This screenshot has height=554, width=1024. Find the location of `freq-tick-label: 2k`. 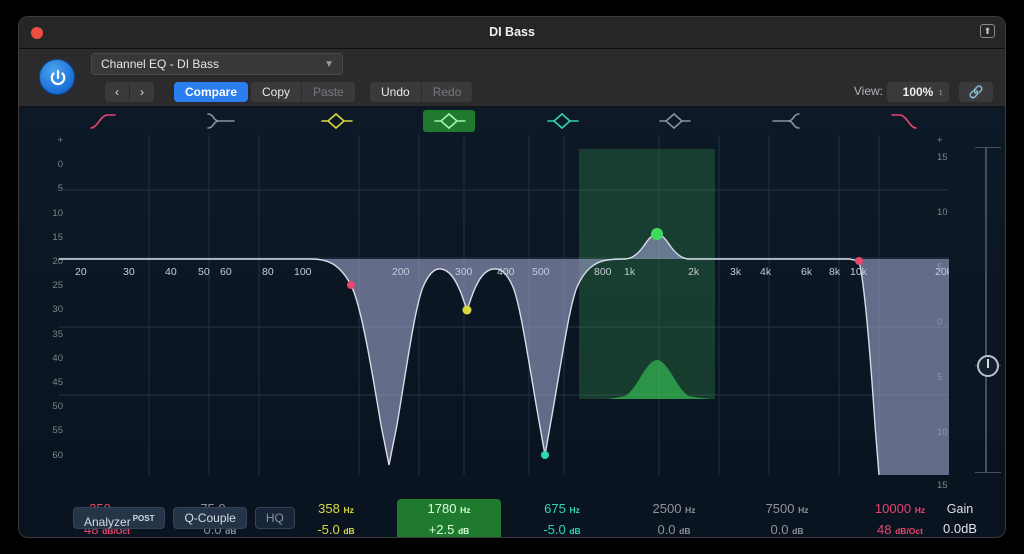

freq-tick-label: 2k is located at coordinates (694, 272).